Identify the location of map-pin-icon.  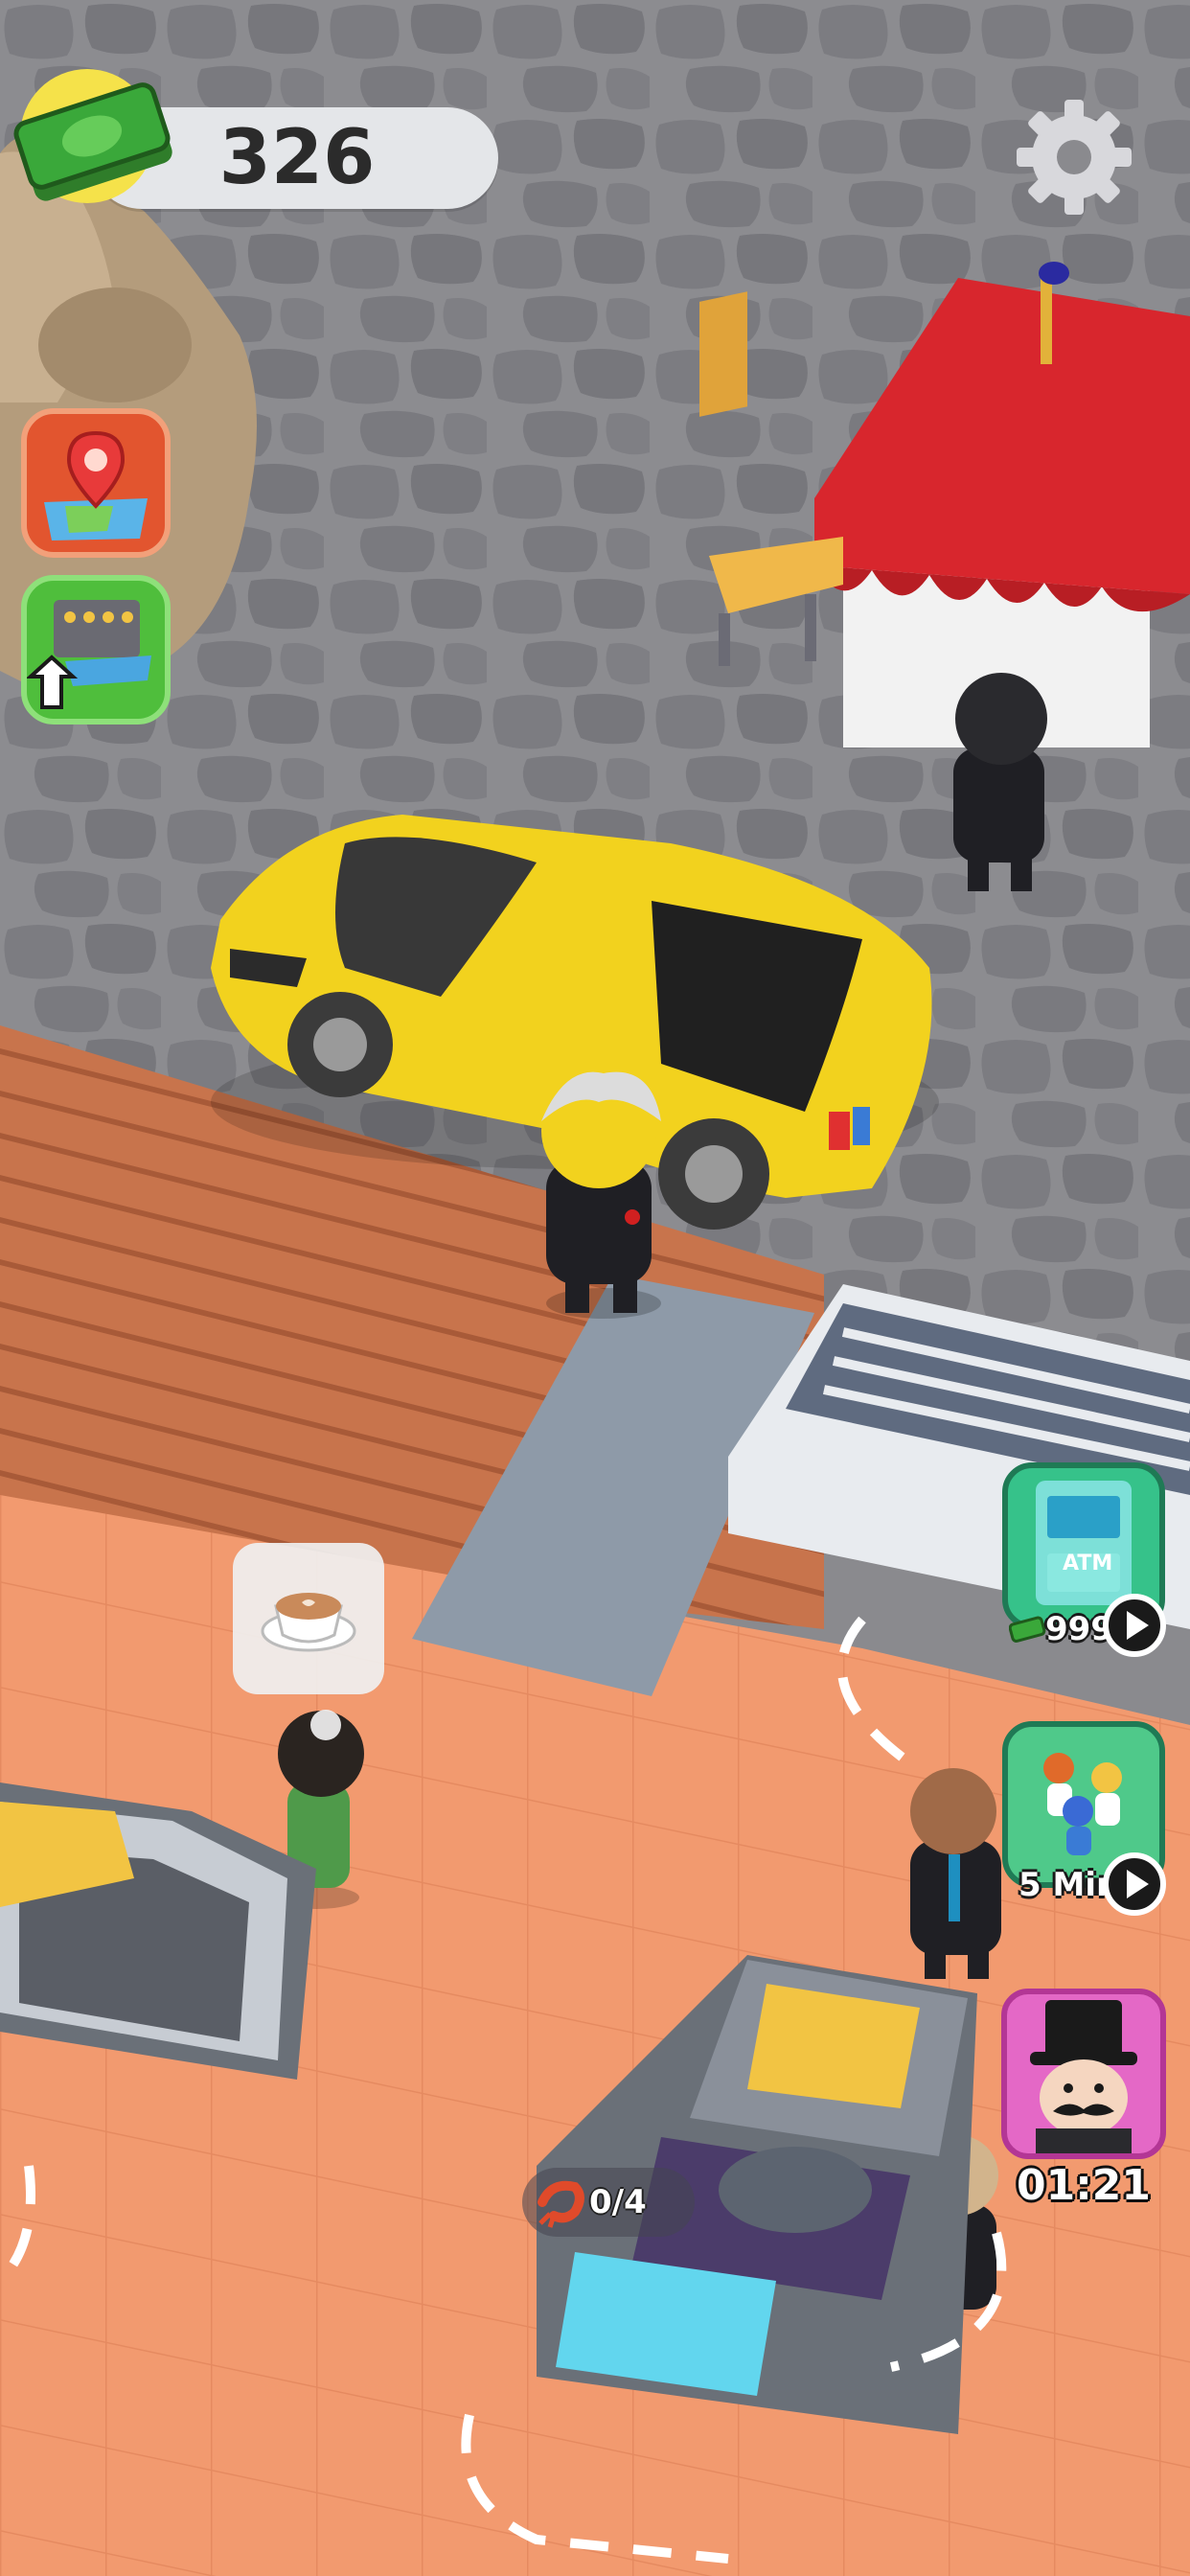
(96, 485).